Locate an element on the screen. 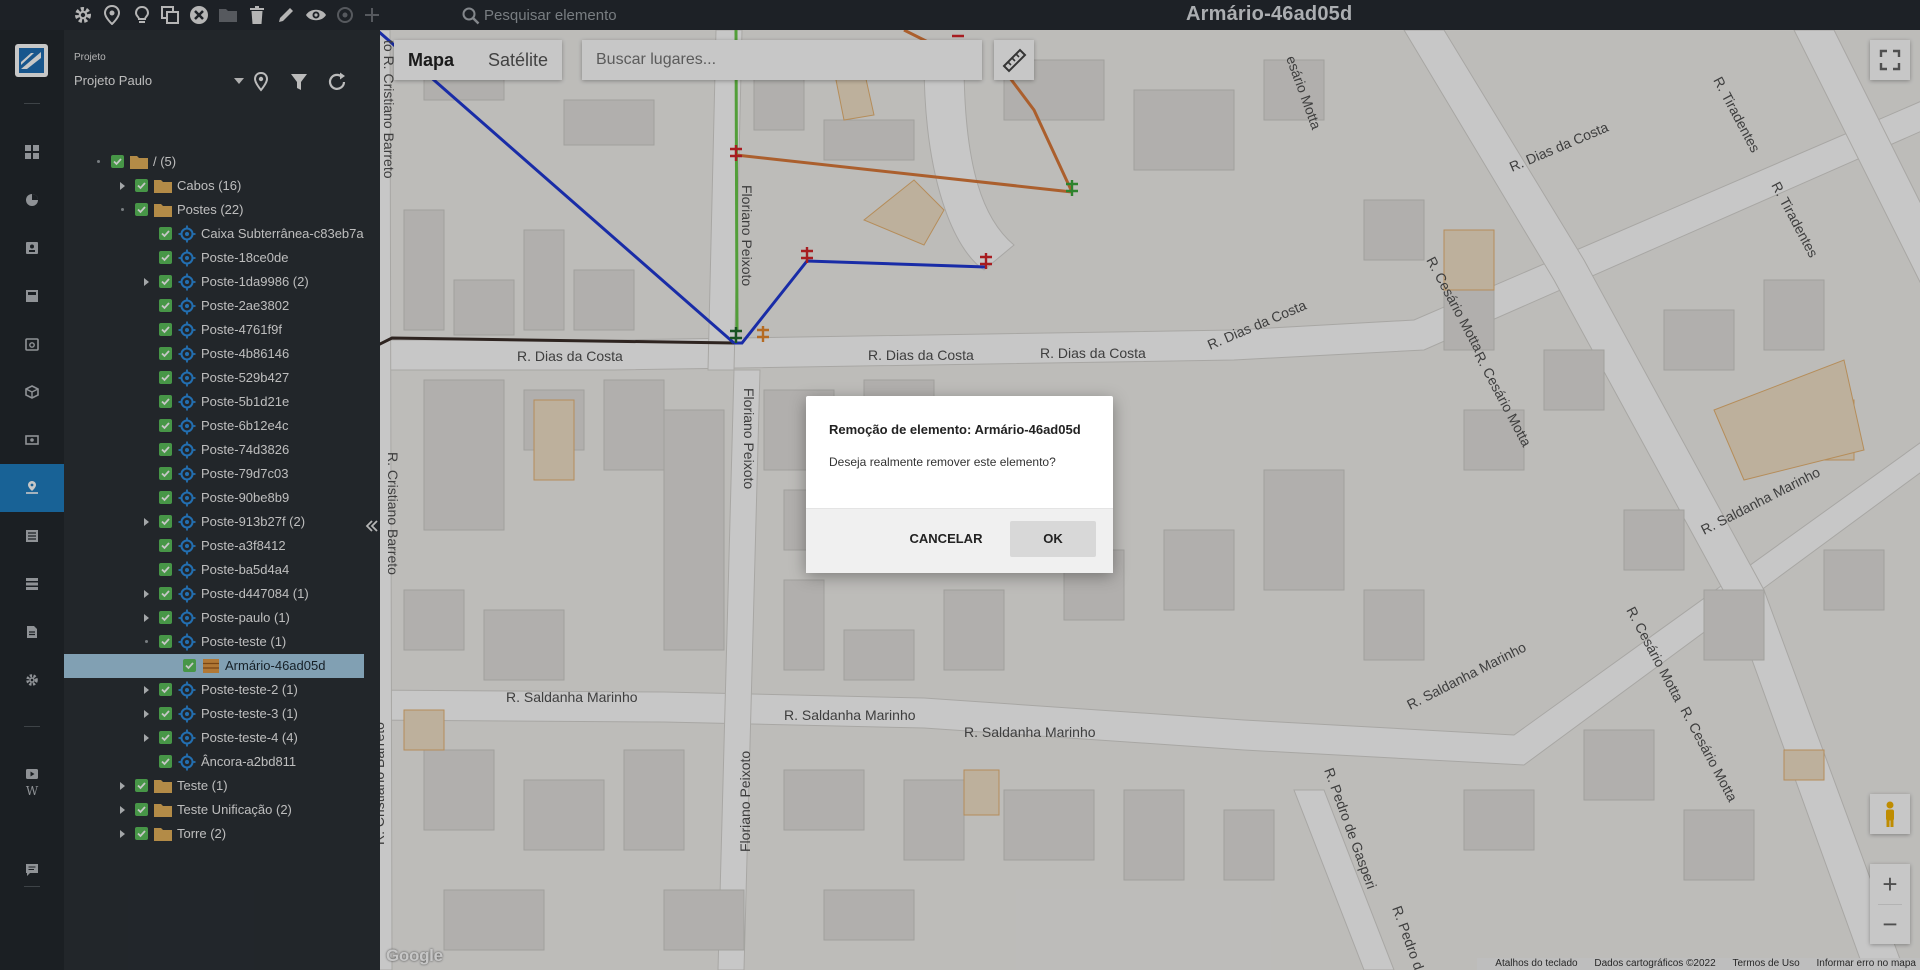 This screenshot has height=970, width=1920. app-logo is located at coordinates (31, 60).